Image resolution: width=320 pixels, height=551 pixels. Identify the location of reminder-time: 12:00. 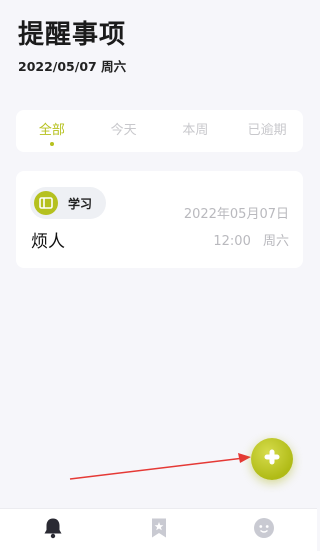
(232, 241).